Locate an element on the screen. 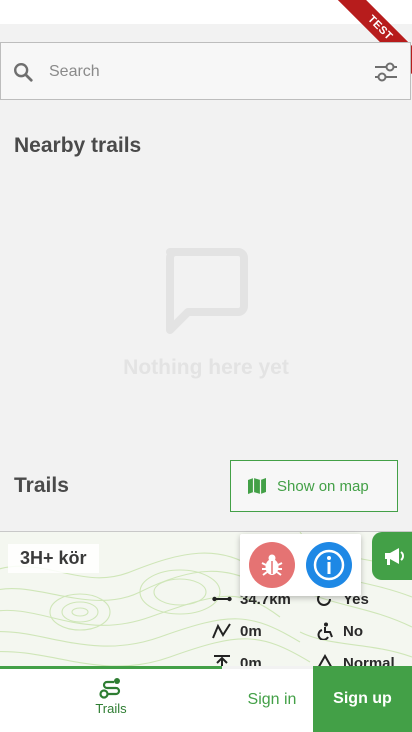 This screenshot has width=412, height=732. debug-bug-button is located at coordinates (272, 565).